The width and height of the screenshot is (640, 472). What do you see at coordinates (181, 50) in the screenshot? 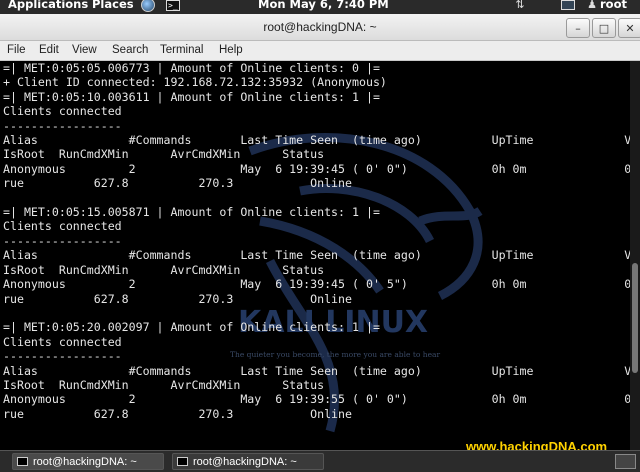
I see `menu-terminal: Terminal` at bounding box center [181, 50].